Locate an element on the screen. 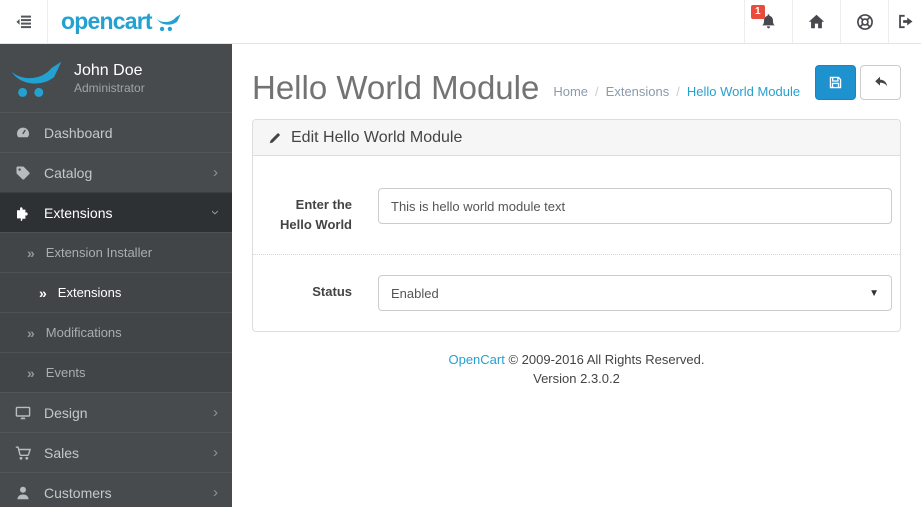  notifications-button: 1 is located at coordinates (768, 21).